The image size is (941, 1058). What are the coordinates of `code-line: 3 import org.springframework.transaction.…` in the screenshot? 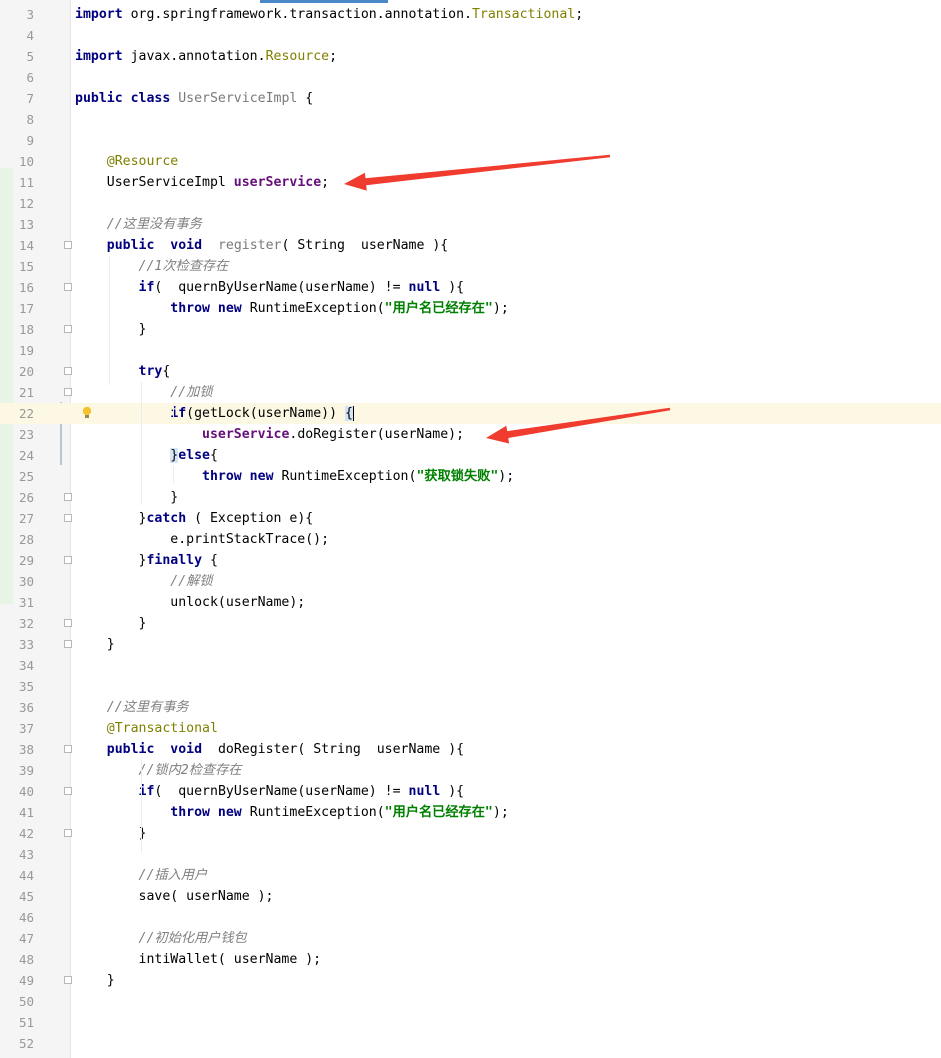 It's located at (470, 14).